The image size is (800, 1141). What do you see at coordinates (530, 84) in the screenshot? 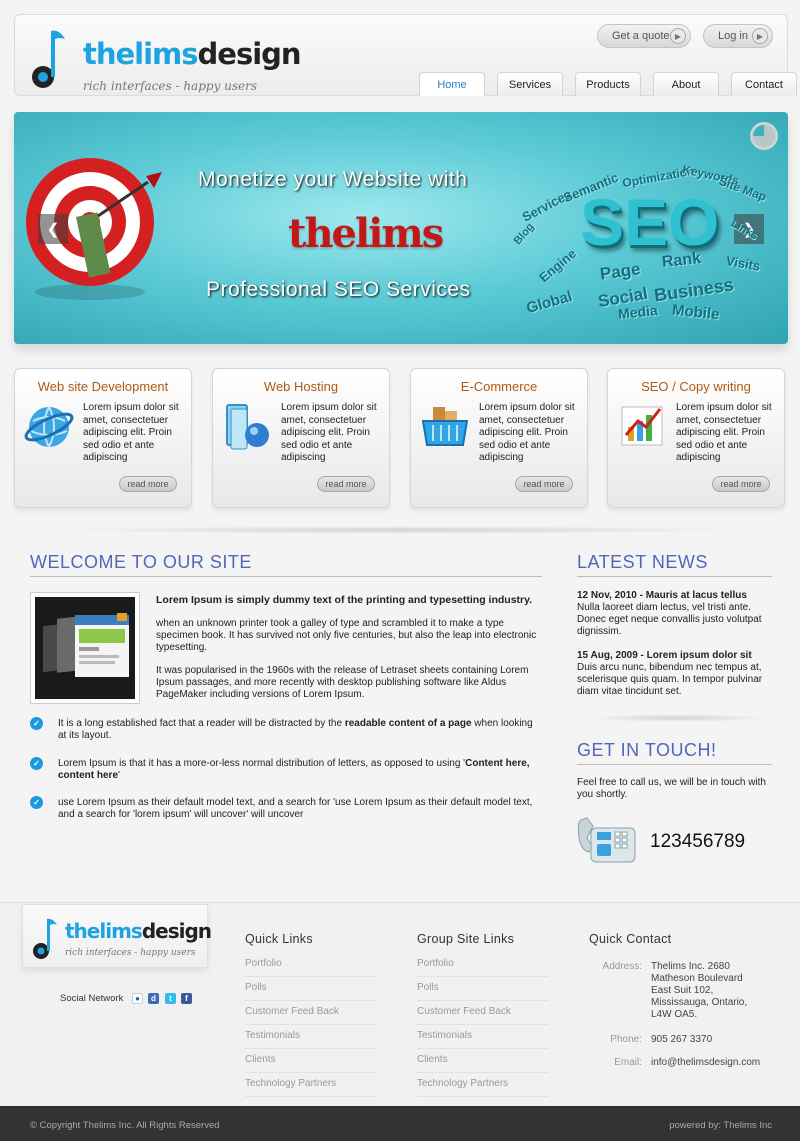
I see `nav-tab-services: Services` at bounding box center [530, 84].